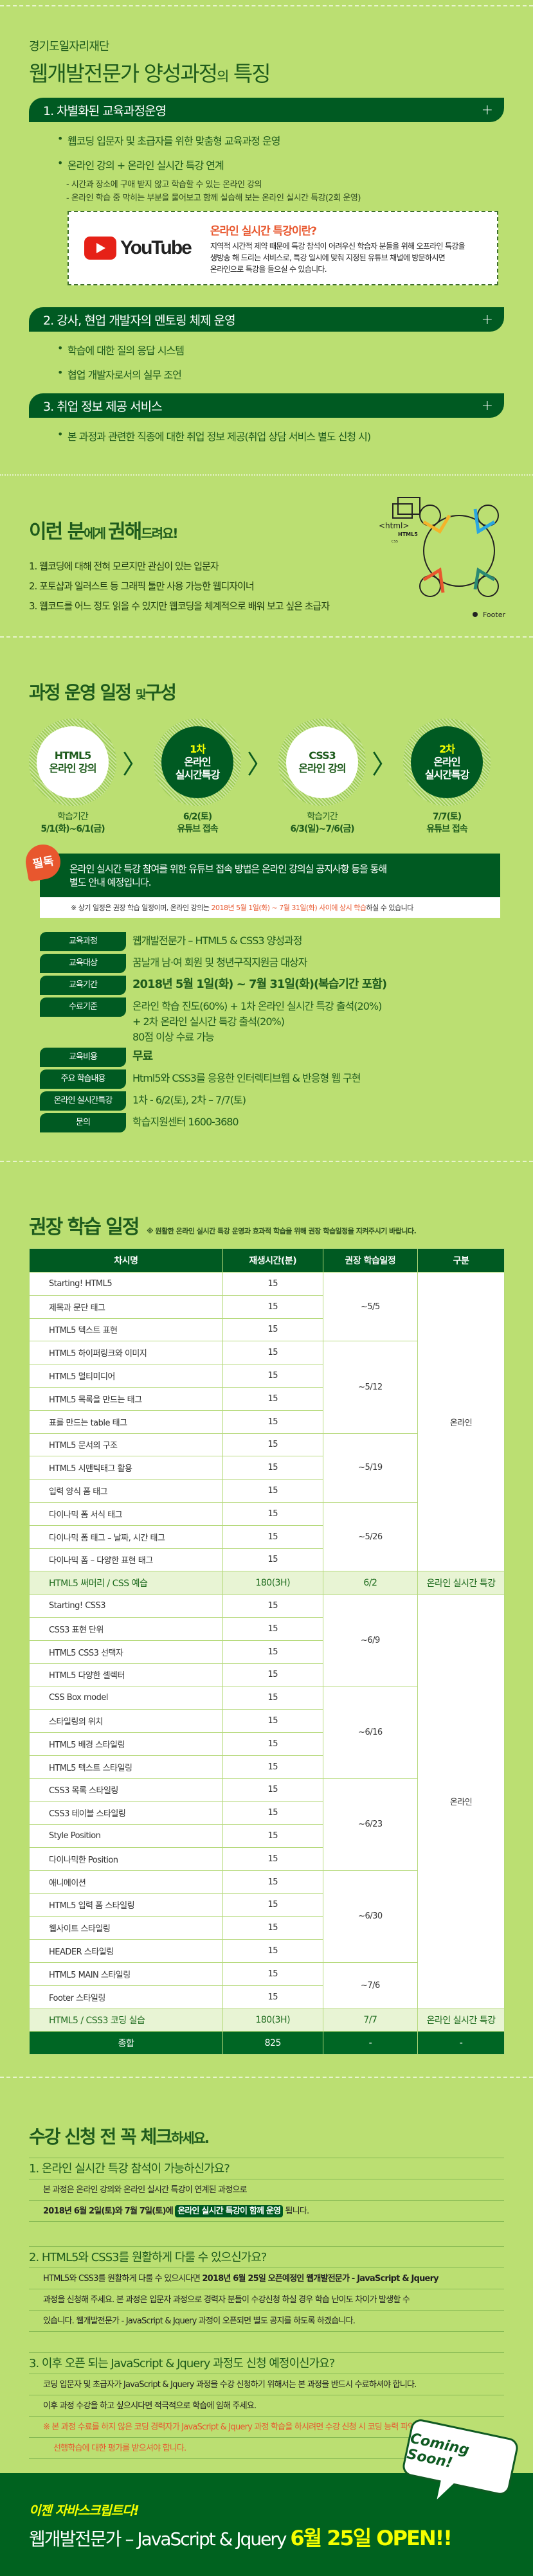 This screenshot has width=533, height=2576. What do you see at coordinates (266, 2190) in the screenshot?
I see `answer-line: 본 과정은 온라인 강의와 온라인 실시간 특강이 연계된 과정으로` at bounding box center [266, 2190].